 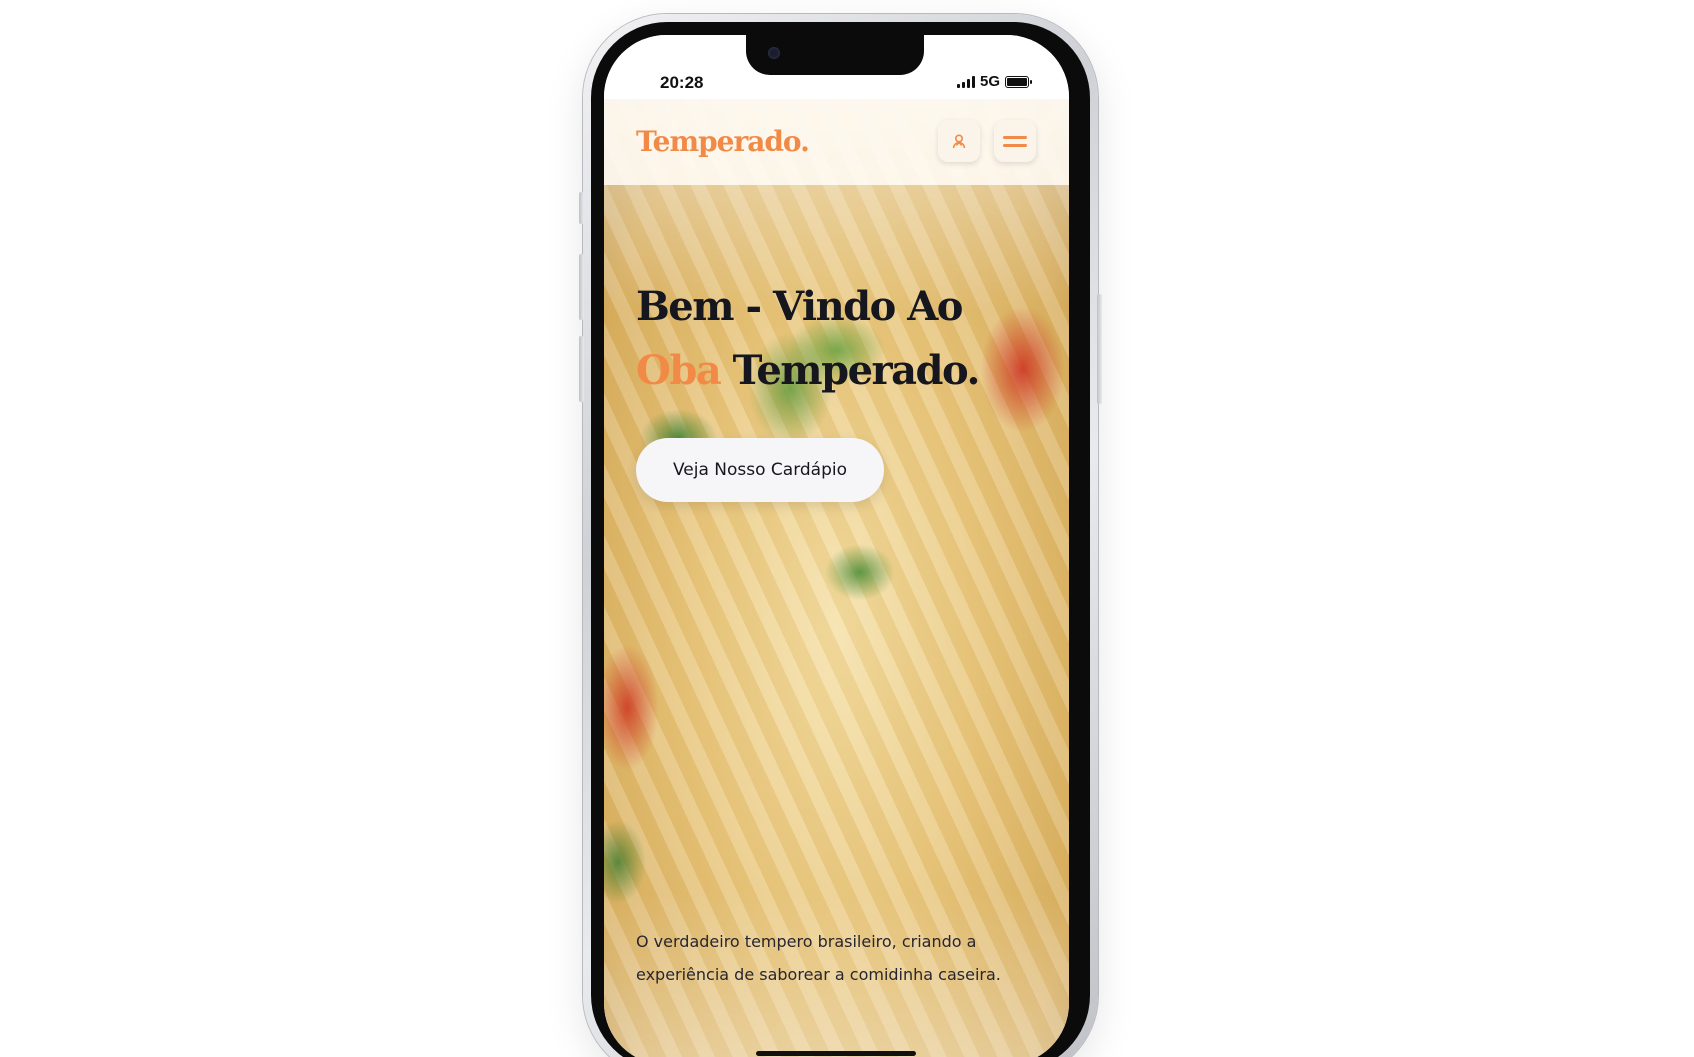 I want to click on battery-icon, so click(x=1018, y=81).